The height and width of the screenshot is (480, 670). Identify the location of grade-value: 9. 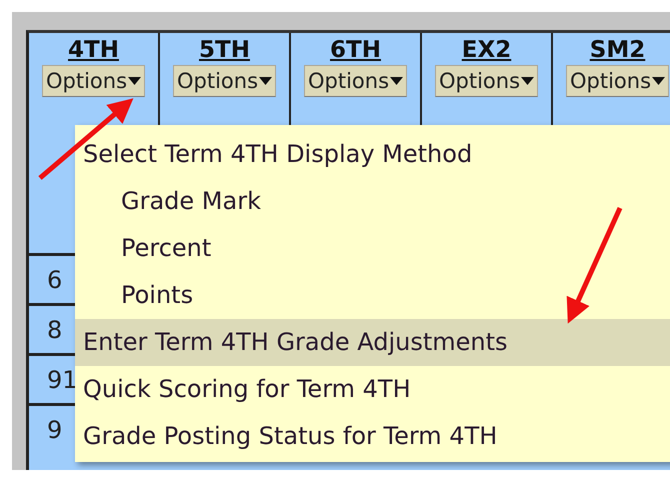
(54, 430).